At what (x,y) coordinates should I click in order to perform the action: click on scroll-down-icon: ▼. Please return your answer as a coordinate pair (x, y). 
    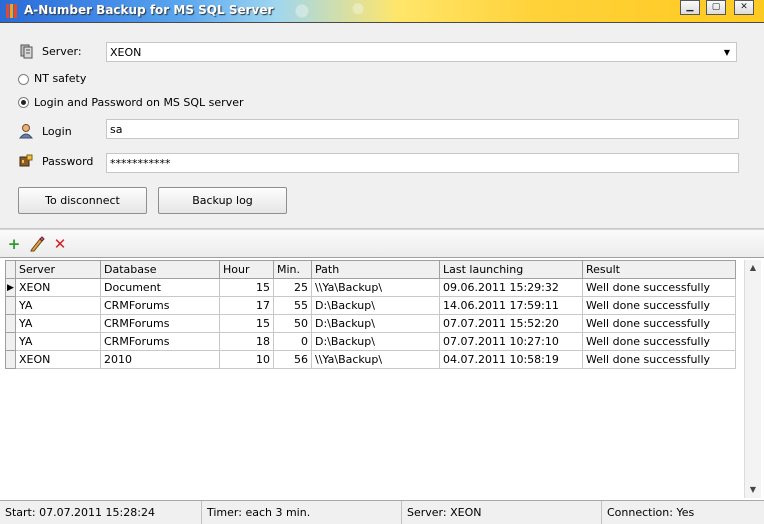
    Looking at the image, I should click on (753, 490).